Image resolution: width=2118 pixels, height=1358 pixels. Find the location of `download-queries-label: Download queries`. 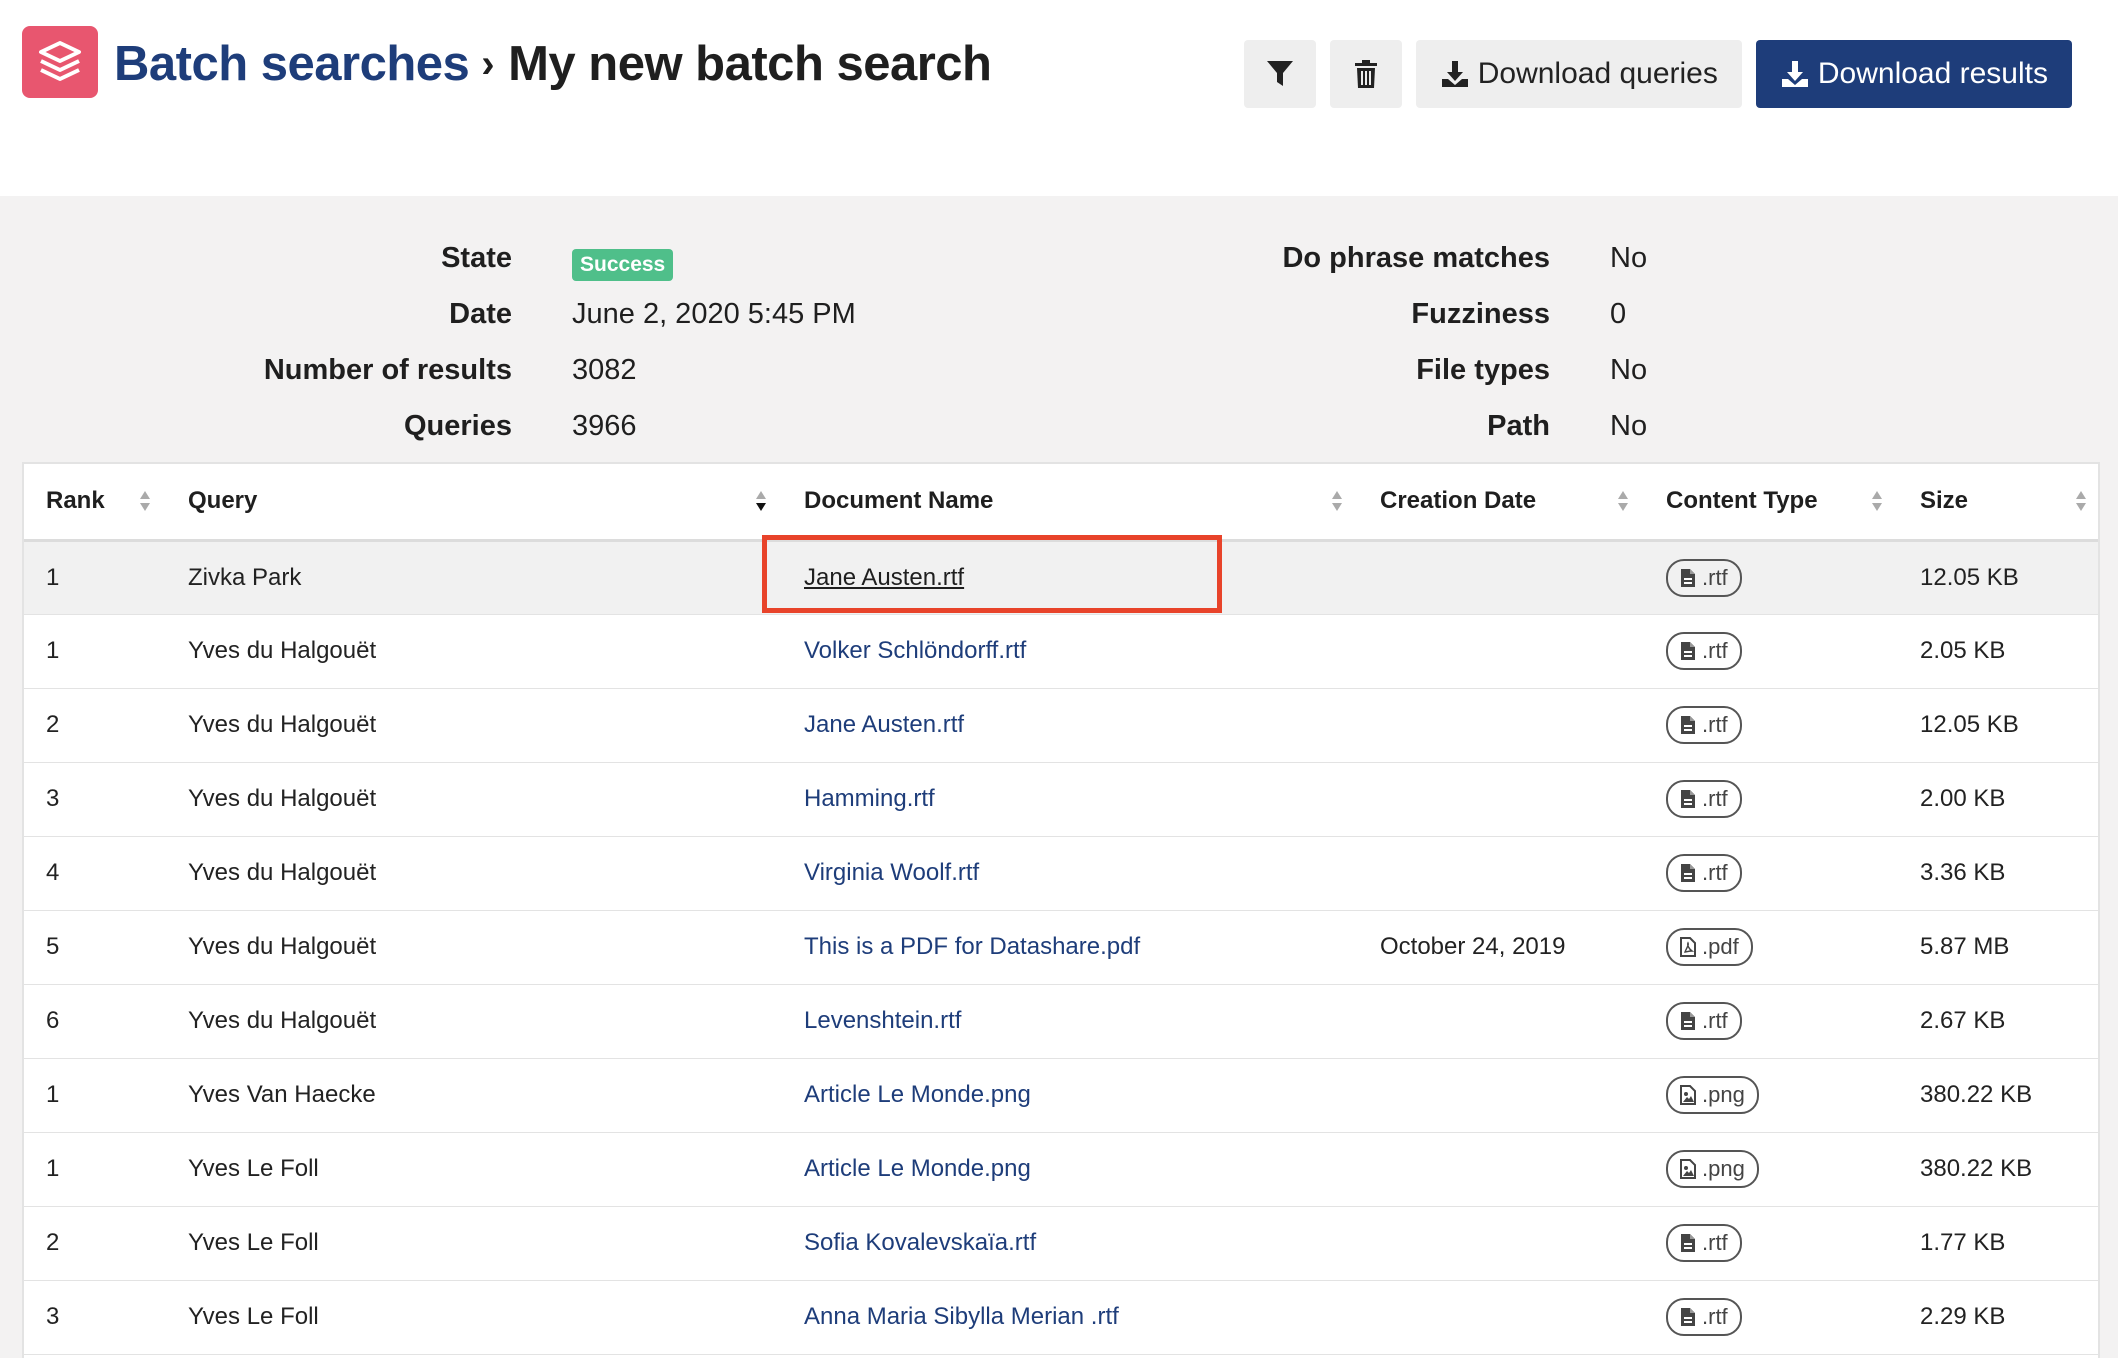

download-queries-label: Download queries is located at coordinates (1597, 73).